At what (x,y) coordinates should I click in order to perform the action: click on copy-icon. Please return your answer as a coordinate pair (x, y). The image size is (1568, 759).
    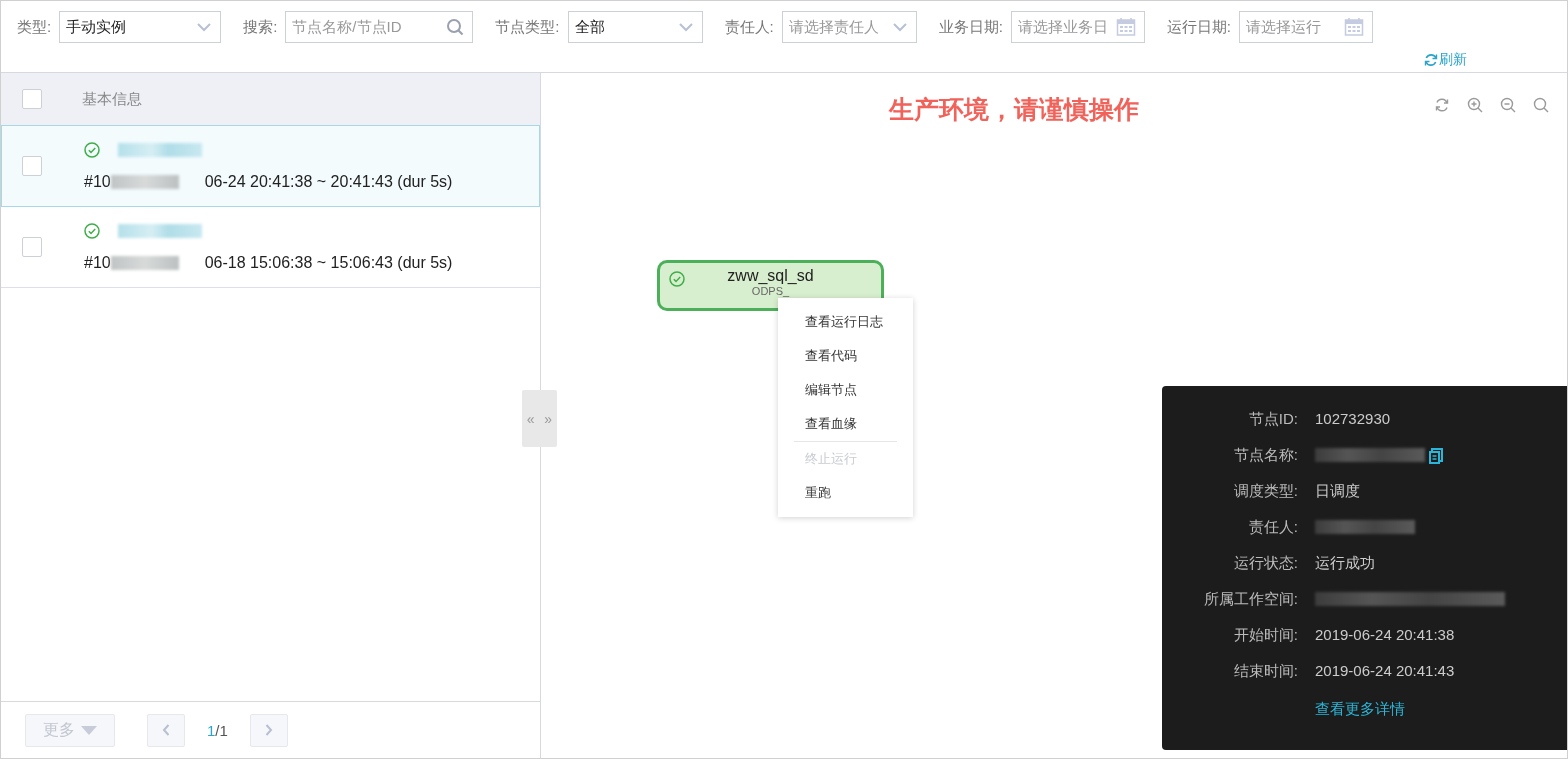
    Looking at the image, I should click on (1436, 456).